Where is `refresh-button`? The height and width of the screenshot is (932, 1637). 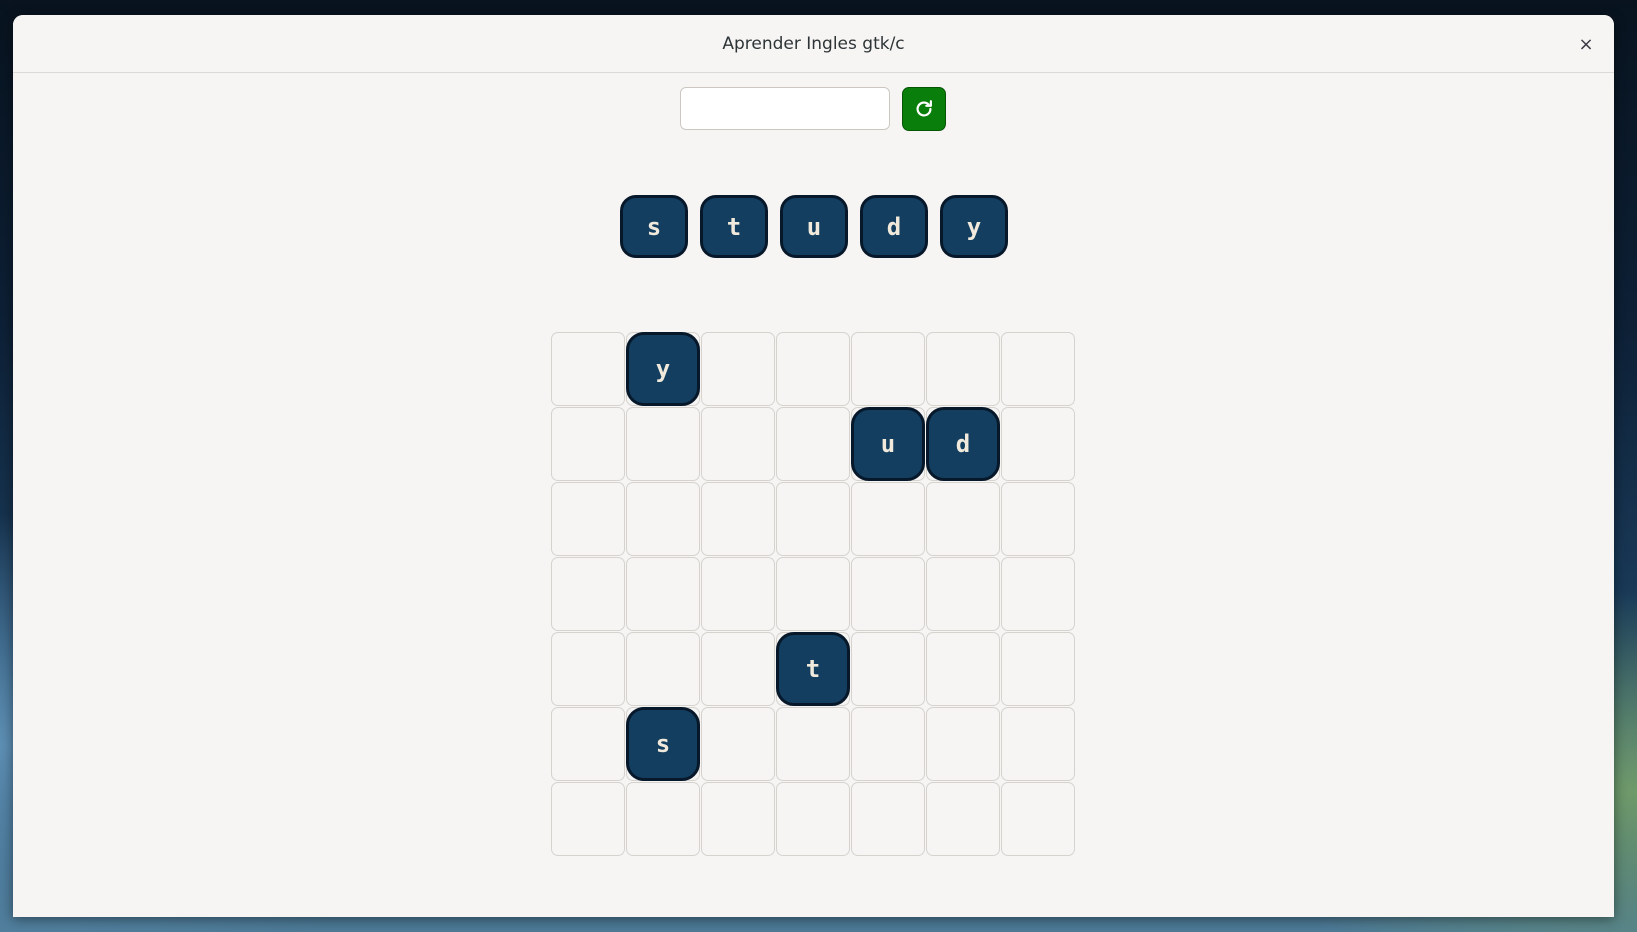 refresh-button is located at coordinates (924, 109).